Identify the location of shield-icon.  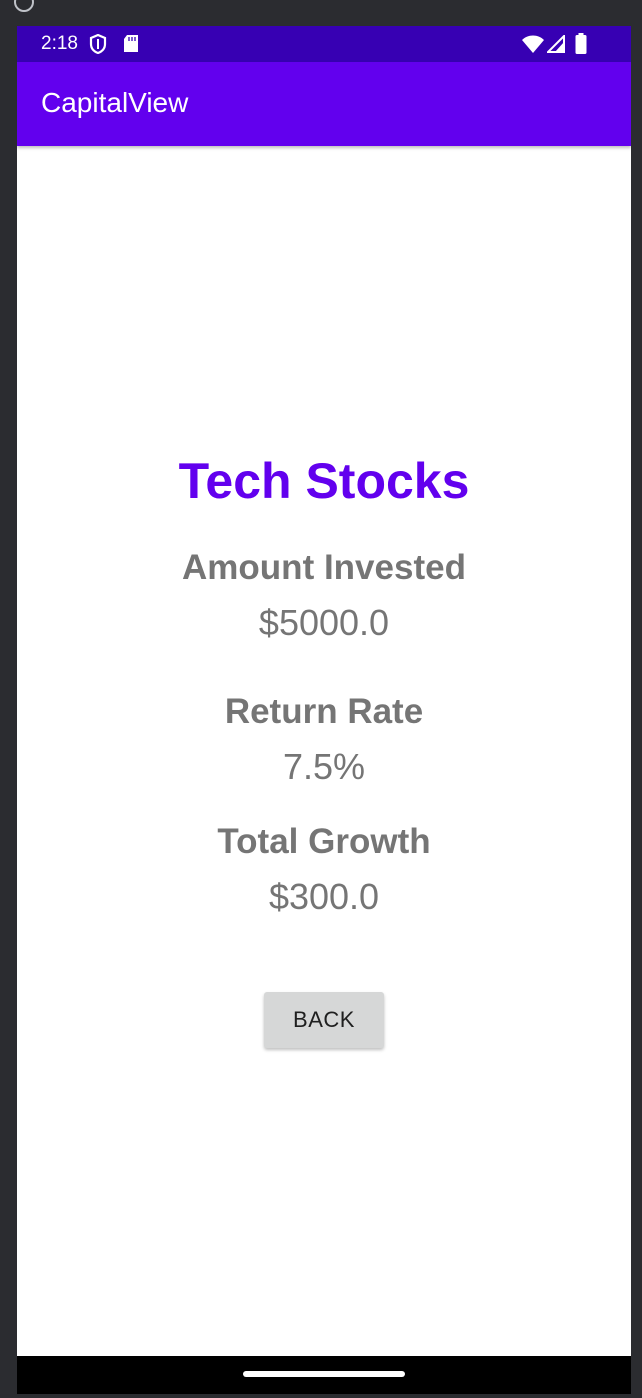
(98, 44).